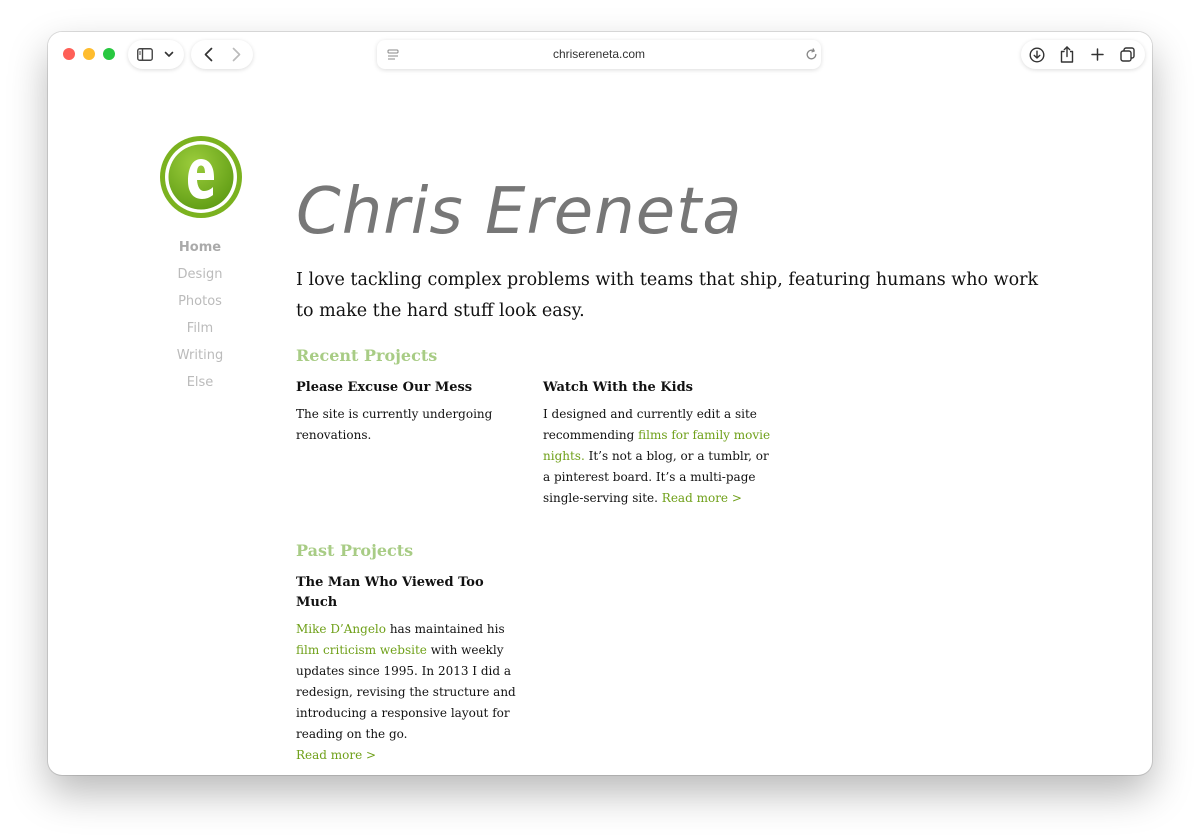 The width and height of the screenshot is (1200, 838). Describe the element at coordinates (1037, 54) in the screenshot. I see `download-icon` at that location.